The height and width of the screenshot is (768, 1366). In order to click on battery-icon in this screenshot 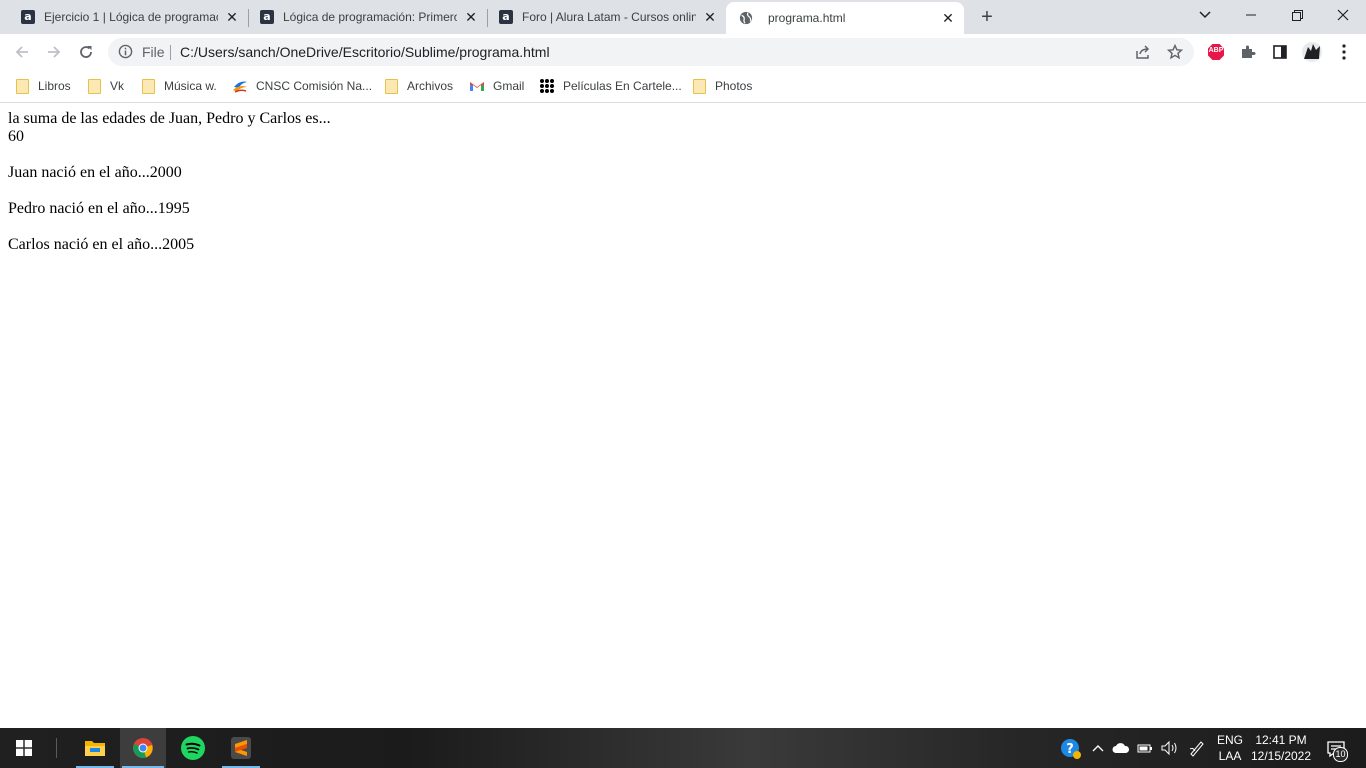, I will do `click(1145, 748)`.